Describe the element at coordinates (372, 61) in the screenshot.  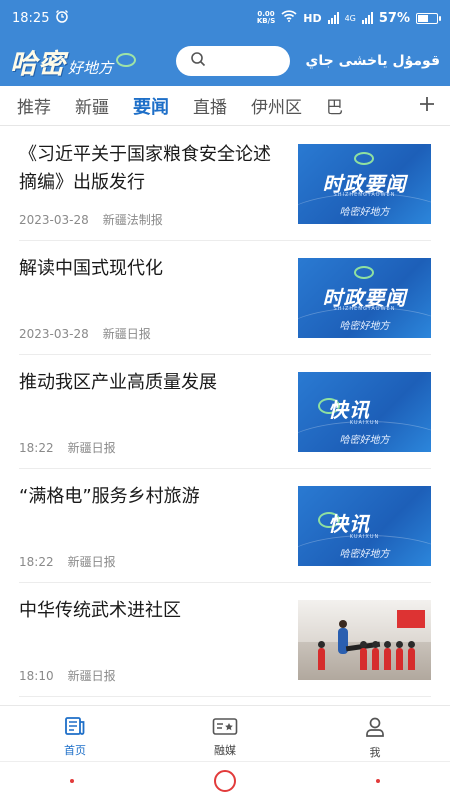
I see `uyghur-title: قومۇل ياخشى جاي` at that location.